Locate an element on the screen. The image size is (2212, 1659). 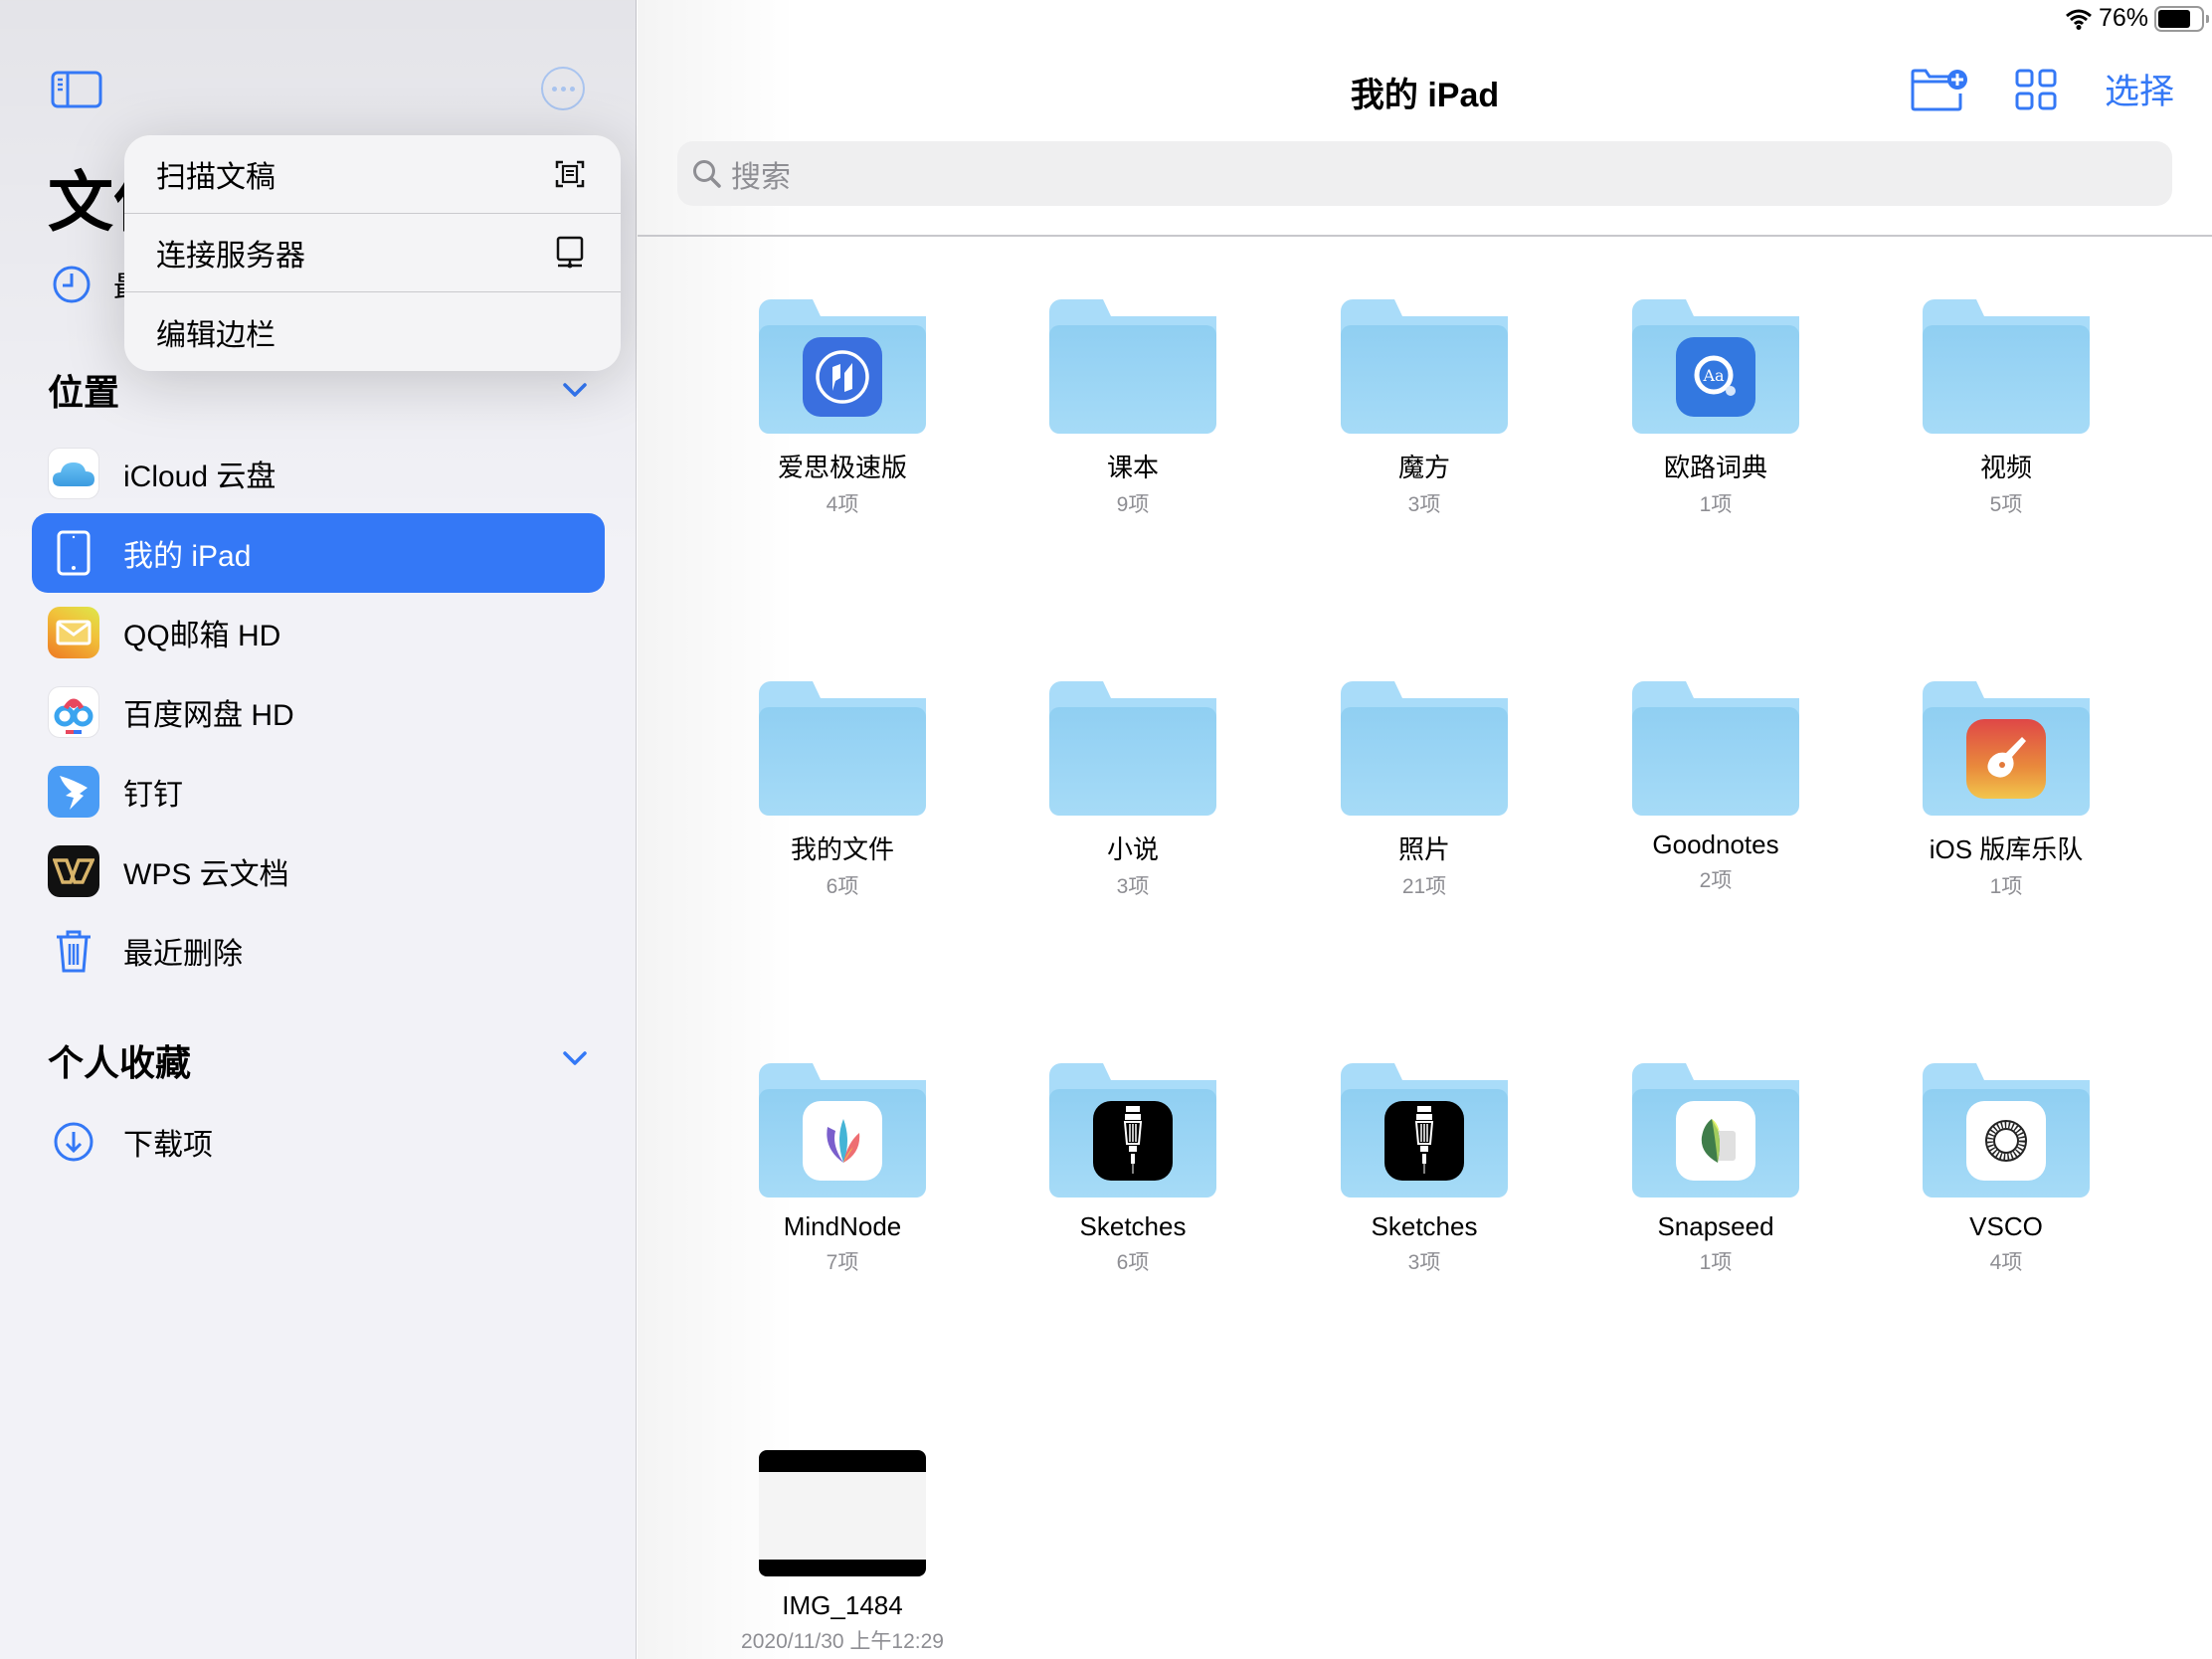
menu-item-connect-server: 连接服务器 is located at coordinates (372, 253).